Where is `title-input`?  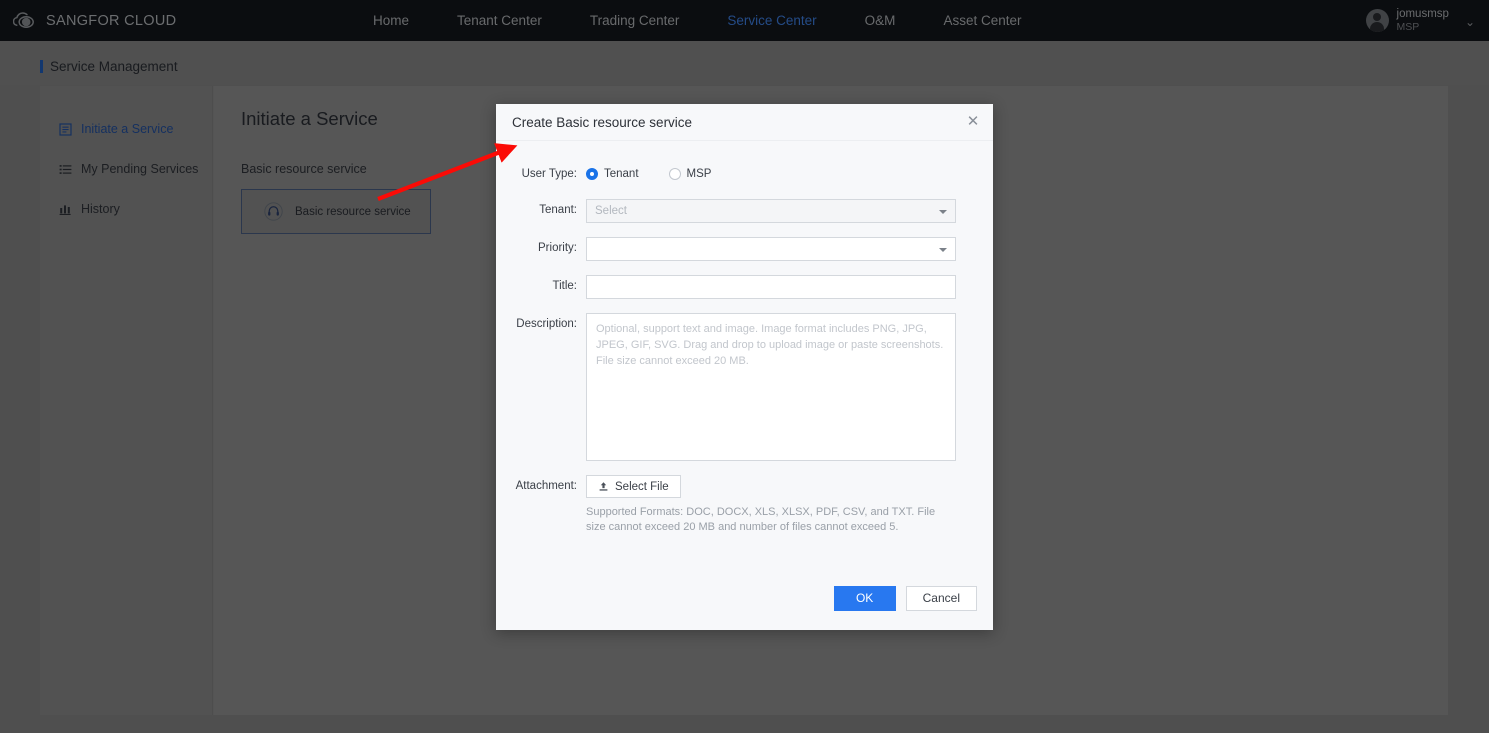 title-input is located at coordinates (771, 287).